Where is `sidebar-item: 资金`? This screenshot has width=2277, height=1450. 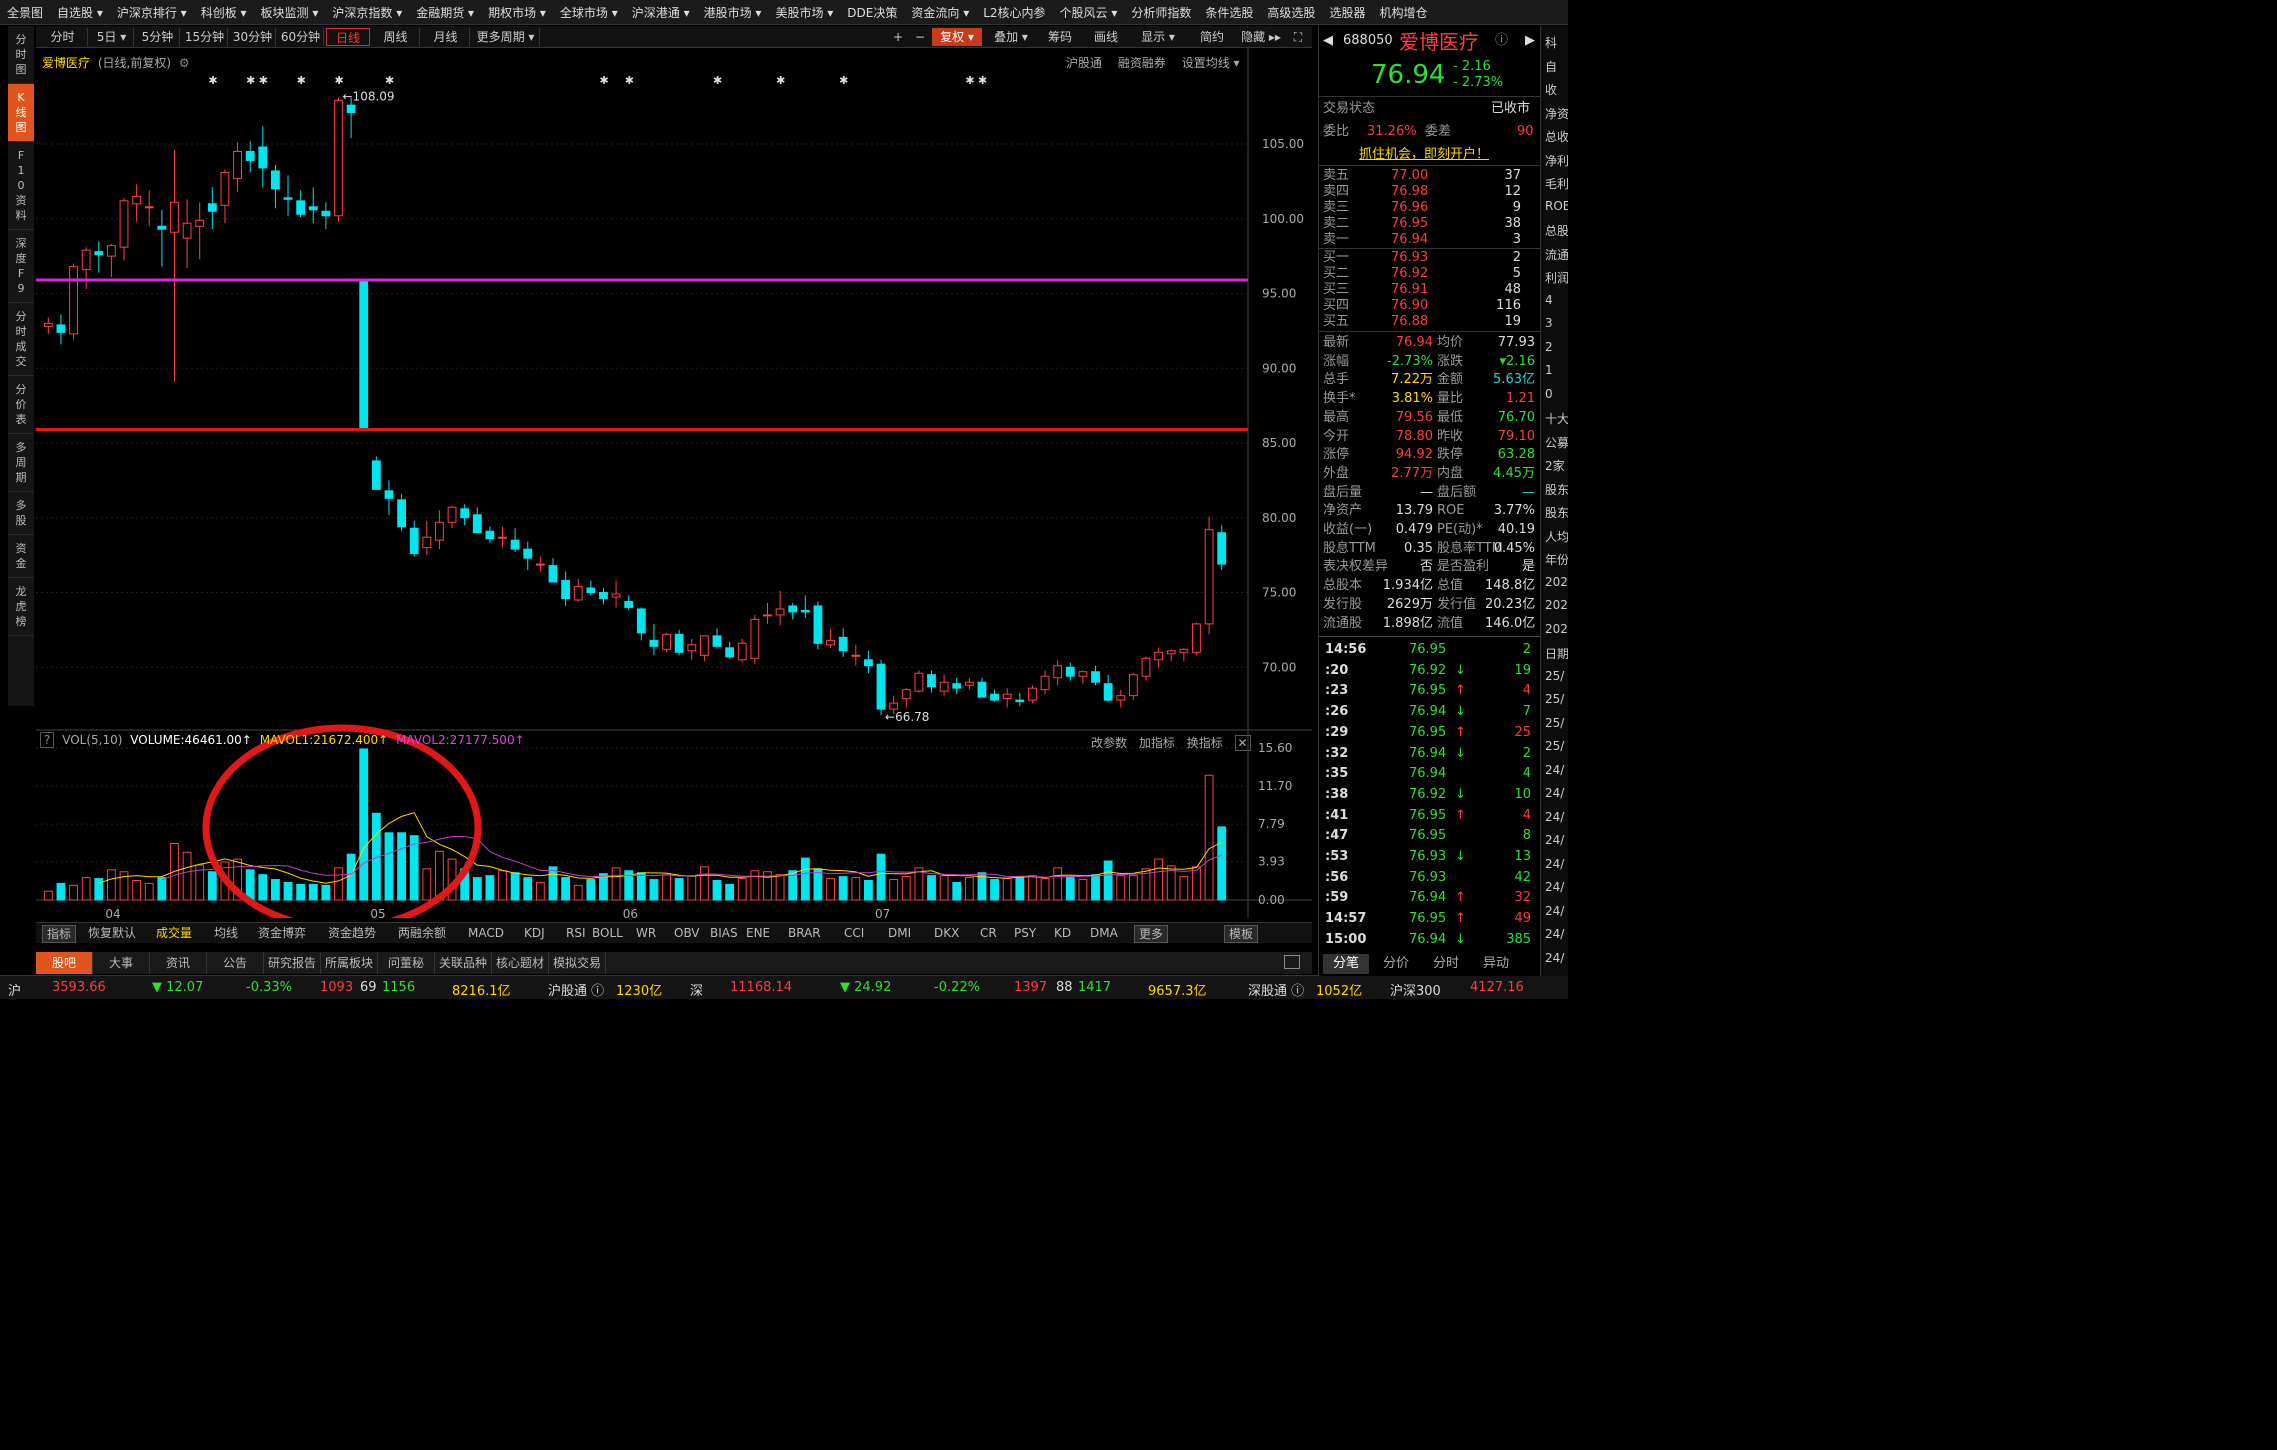
sidebar-item: 资金 is located at coordinates (21, 556).